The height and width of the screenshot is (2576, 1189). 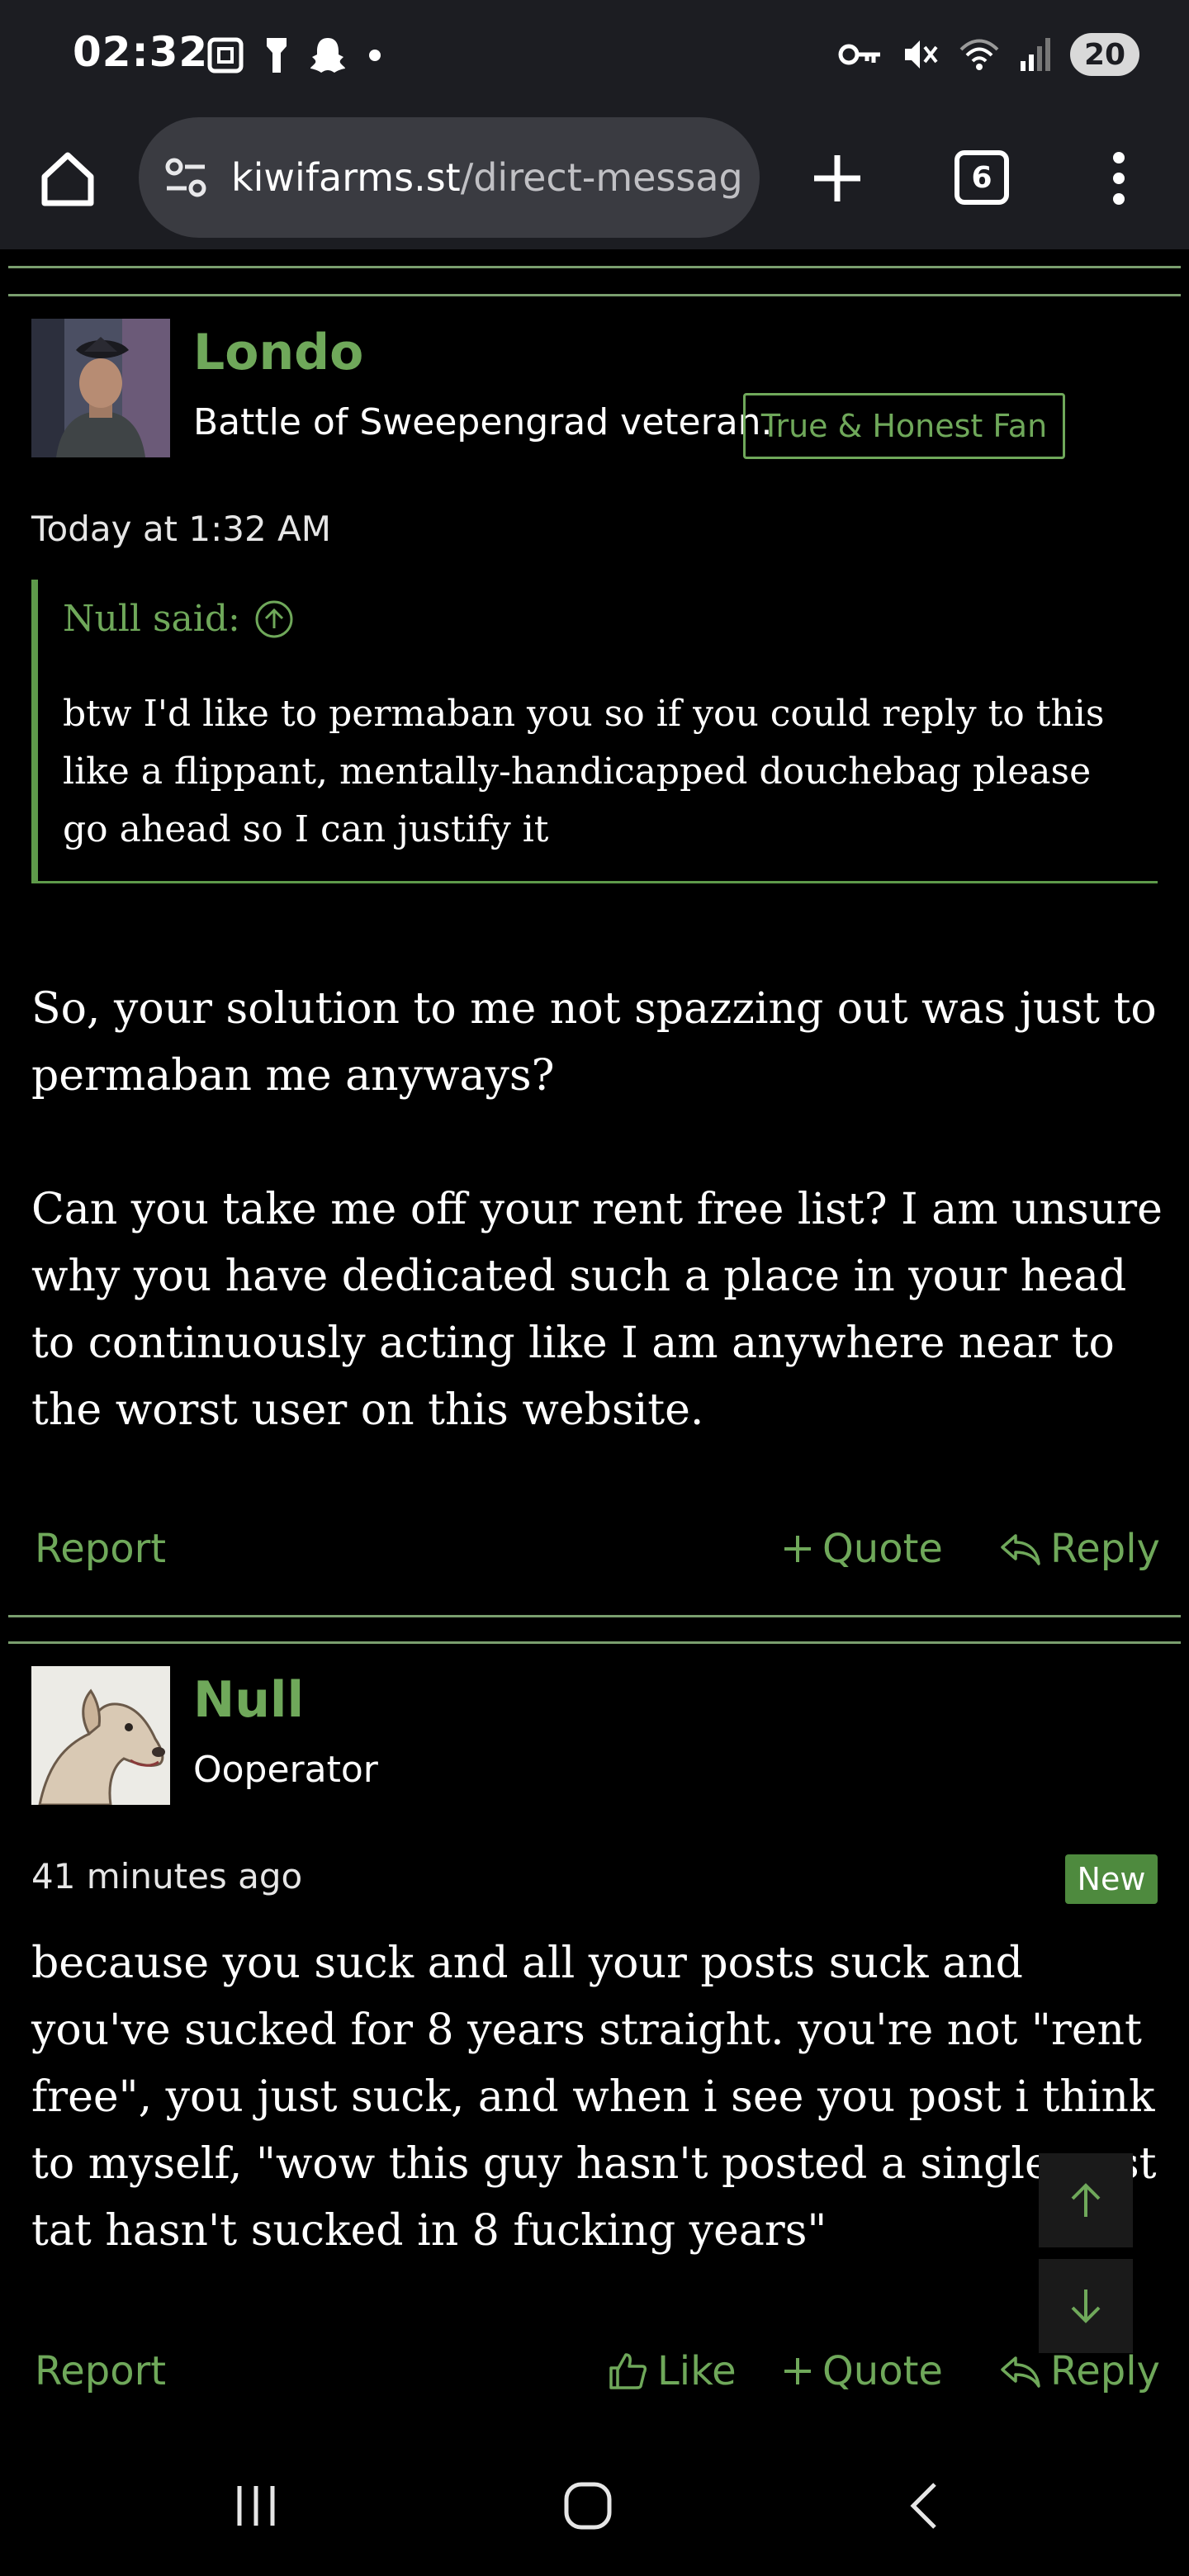 What do you see at coordinates (979, 54) in the screenshot?
I see `wifi-icon` at bounding box center [979, 54].